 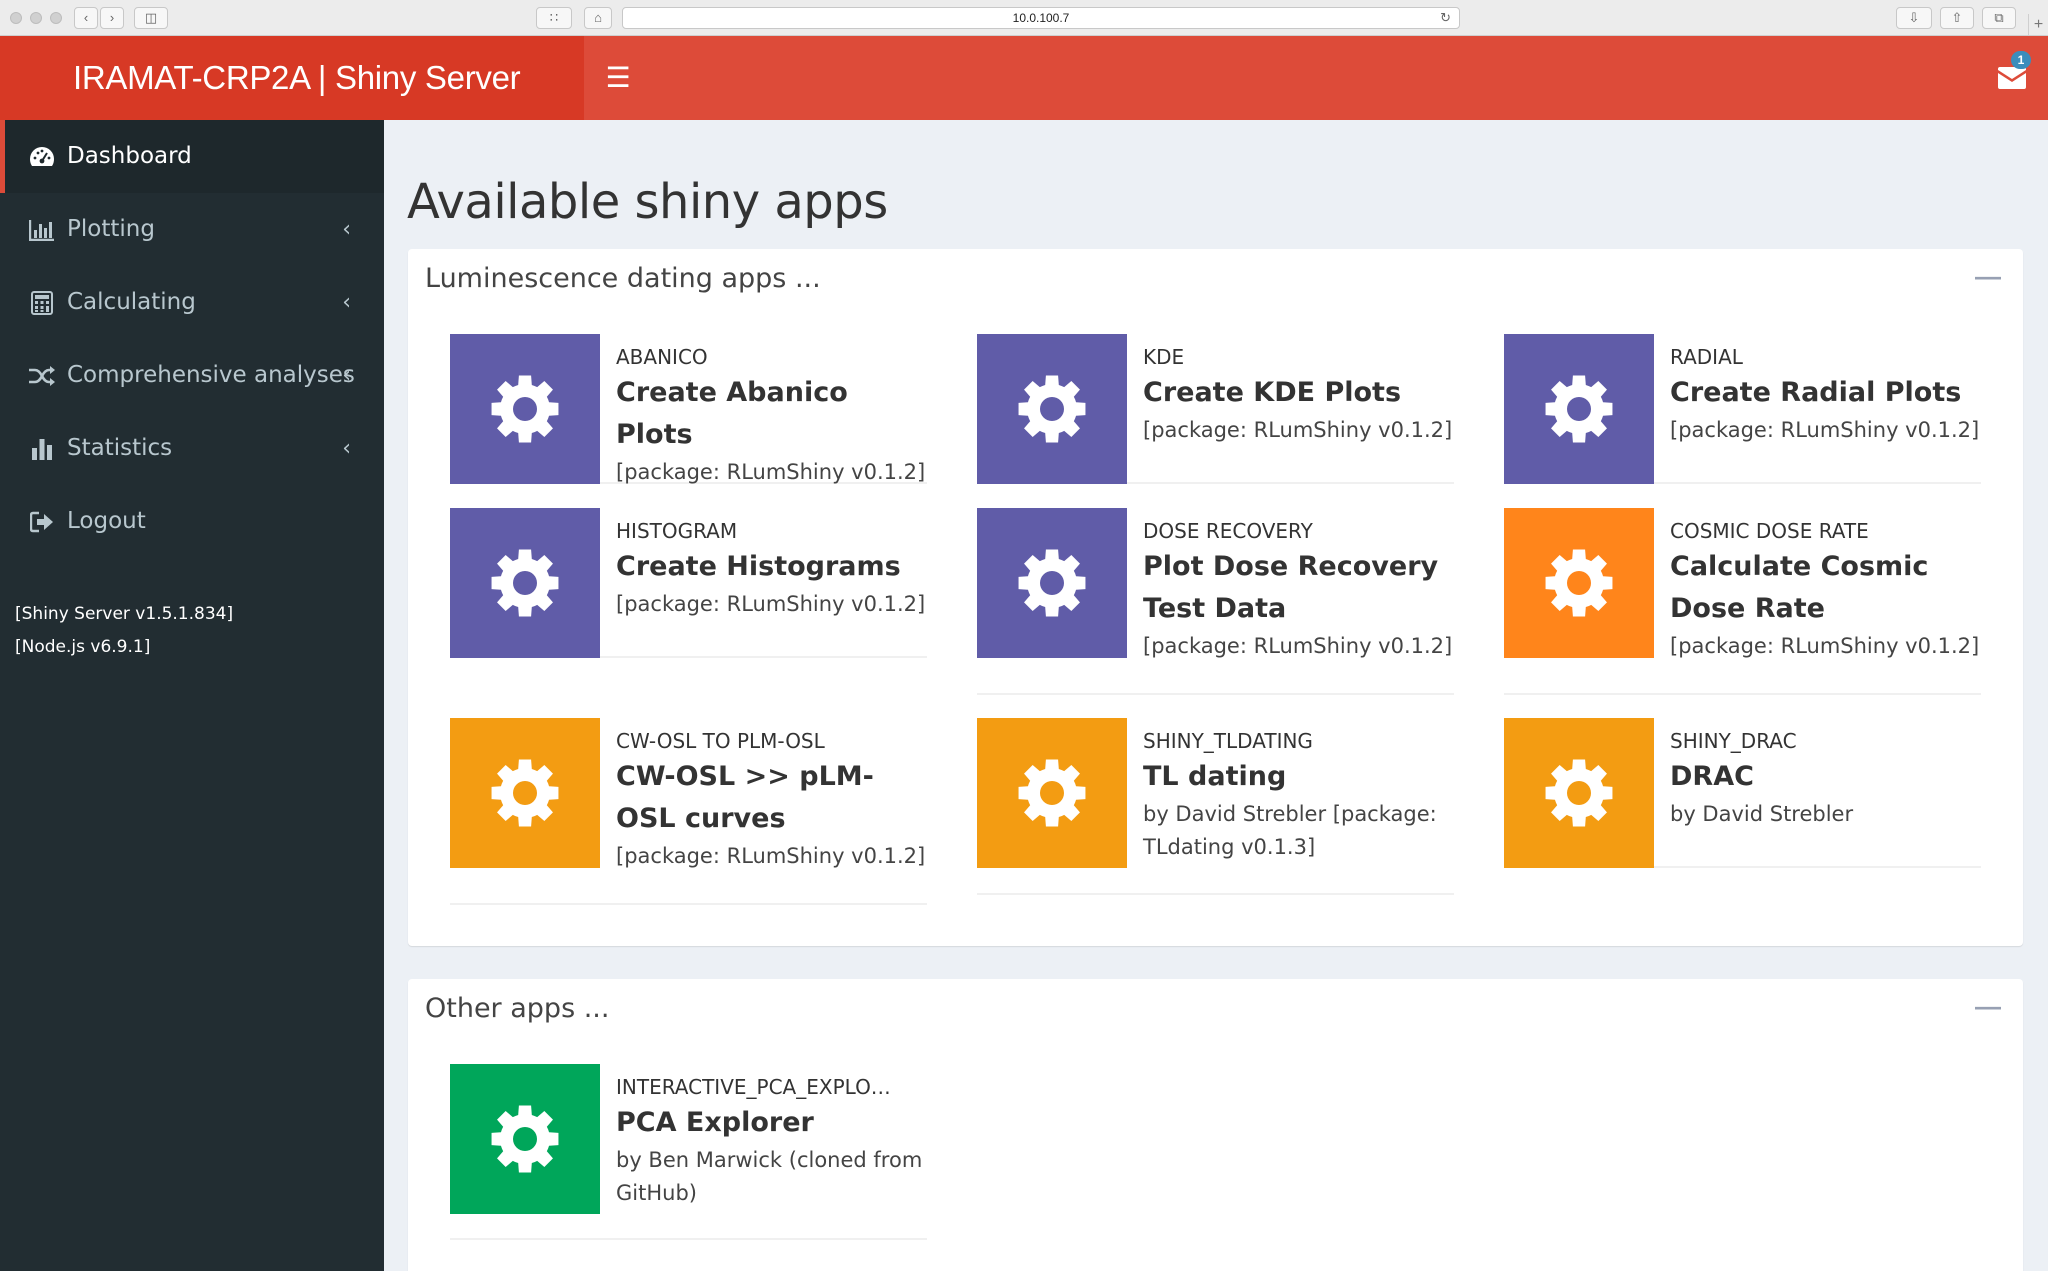 I want to click on grid-icon: ∷, so click(x=554, y=17).